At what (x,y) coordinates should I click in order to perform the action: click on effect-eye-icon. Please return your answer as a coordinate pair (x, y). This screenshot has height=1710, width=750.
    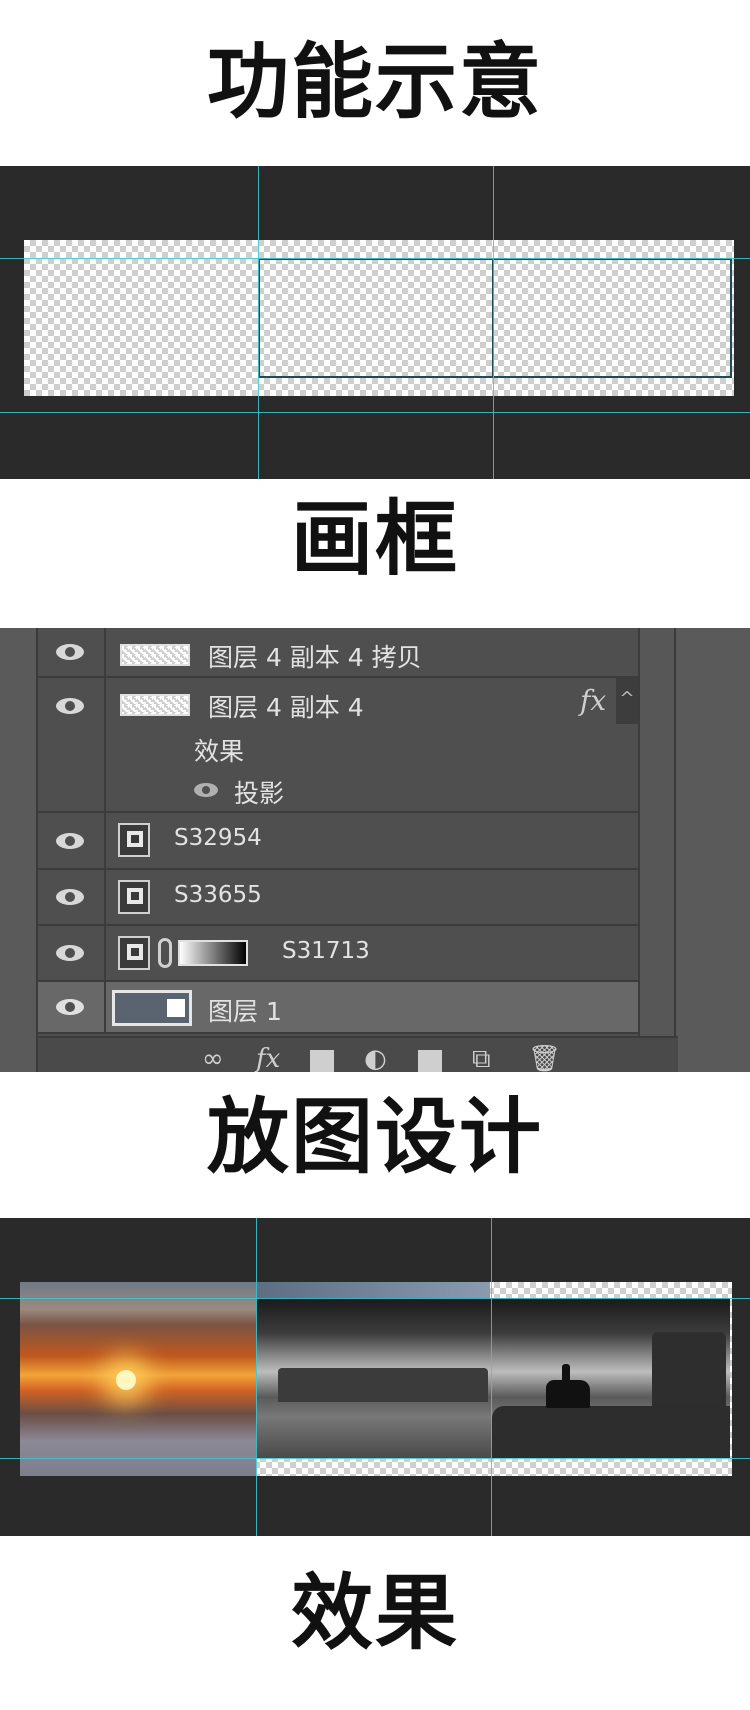
    Looking at the image, I should click on (206, 790).